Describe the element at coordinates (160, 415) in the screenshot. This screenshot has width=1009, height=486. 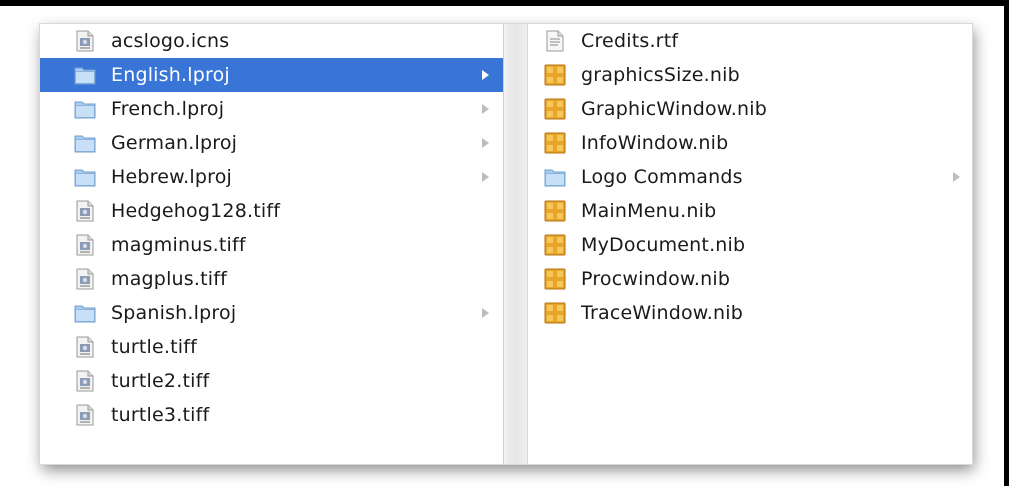
I see `item-label: turtle3.tiff` at that location.